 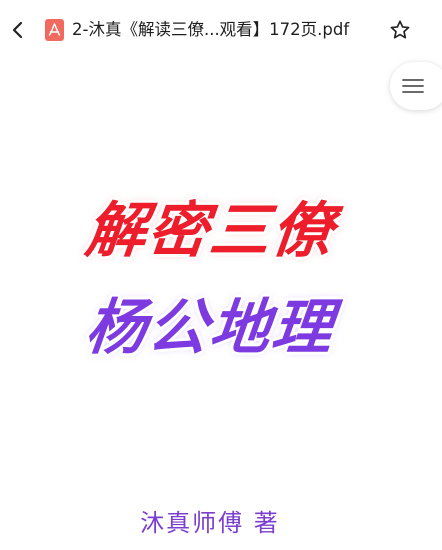 What do you see at coordinates (54, 30) in the screenshot?
I see `pdf-file-icon` at bounding box center [54, 30].